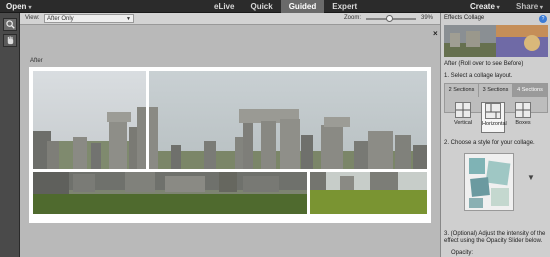 The height and width of the screenshot is (257, 550). What do you see at coordinates (60, 19) in the screenshot?
I see `view-select-value: After Only` at bounding box center [60, 19].